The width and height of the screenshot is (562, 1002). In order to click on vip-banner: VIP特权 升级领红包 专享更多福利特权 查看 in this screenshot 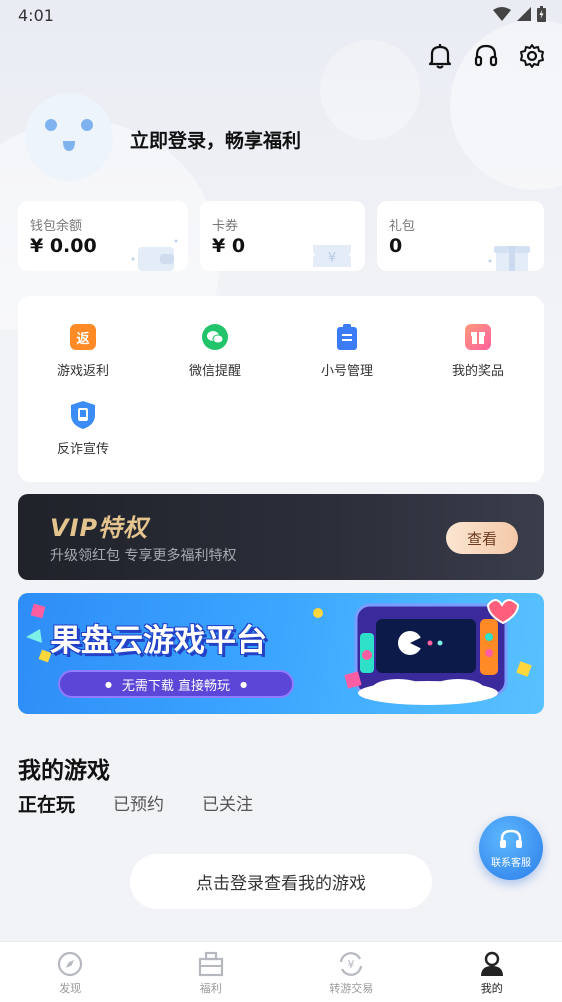, I will do `click(281, 537)`.